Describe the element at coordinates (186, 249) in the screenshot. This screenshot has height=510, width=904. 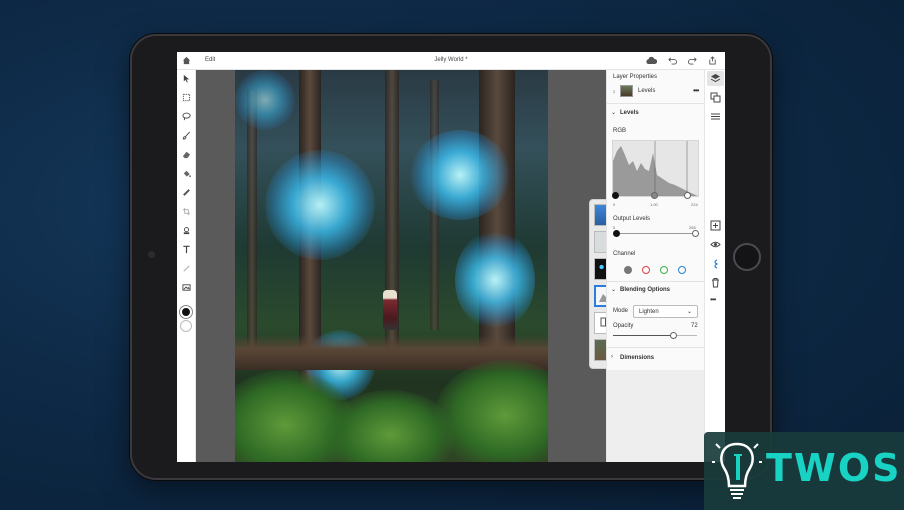
I see `type-tool-icon` at that location.